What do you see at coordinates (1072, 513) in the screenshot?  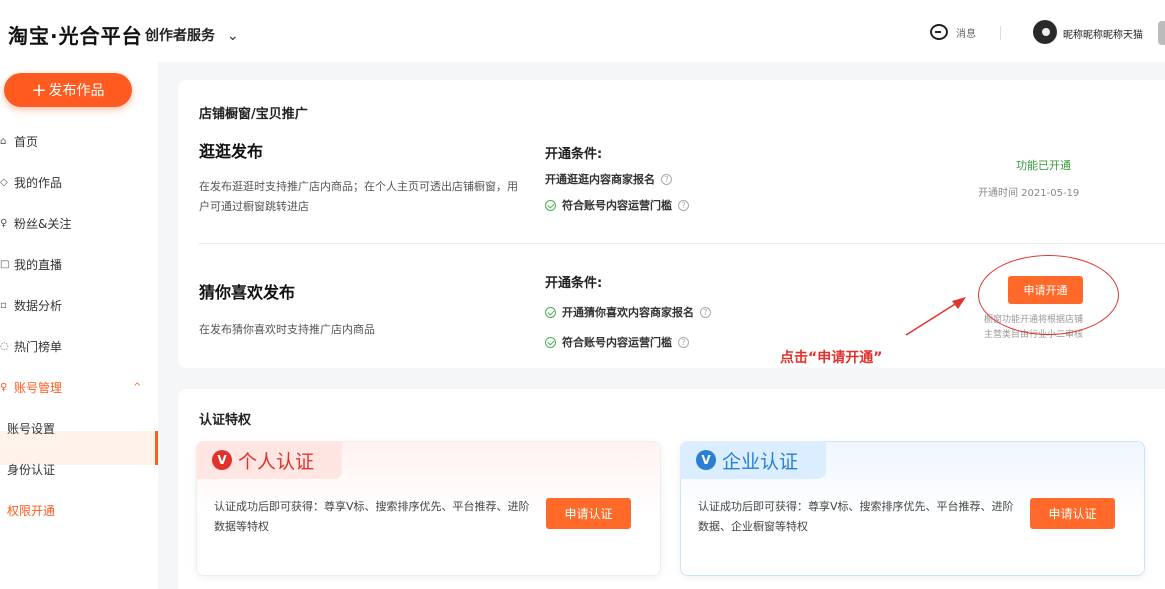 I see `apply-company-certification-button: 申请认证` at bounding box center [1072, 513].